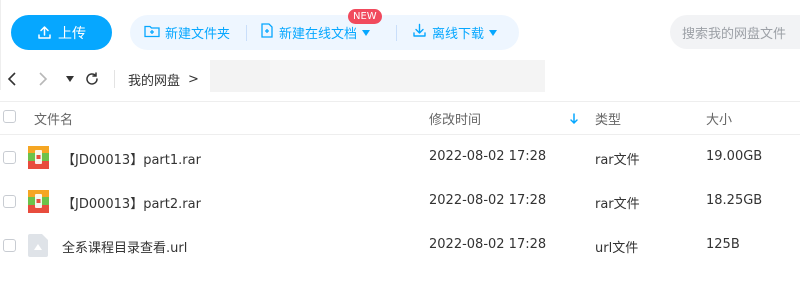 Image resolution: width=800 pixels, height=281 pixels. What do you see at coordinates (267, 32) in the screenshot?
I see `new-doc-icon` at bounding box center [267, 32].